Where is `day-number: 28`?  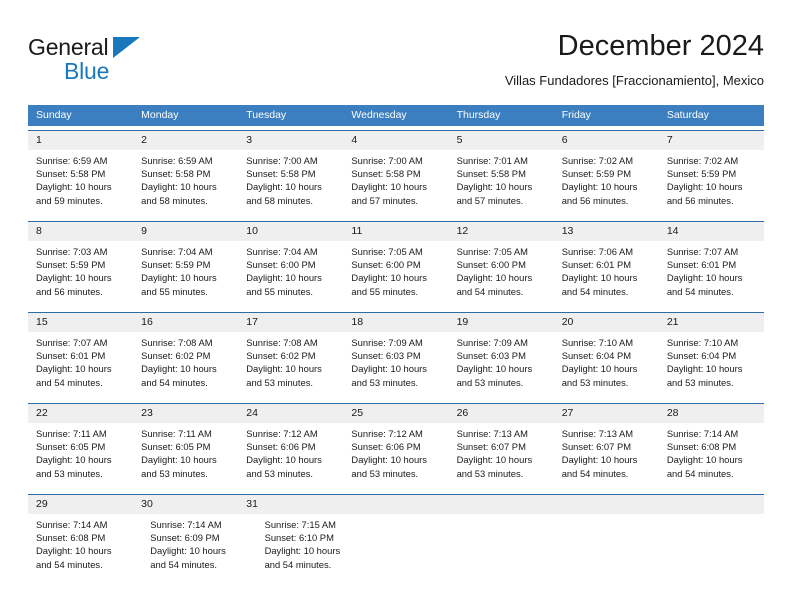 day-number: 28 is located at coordinates (711, 413).